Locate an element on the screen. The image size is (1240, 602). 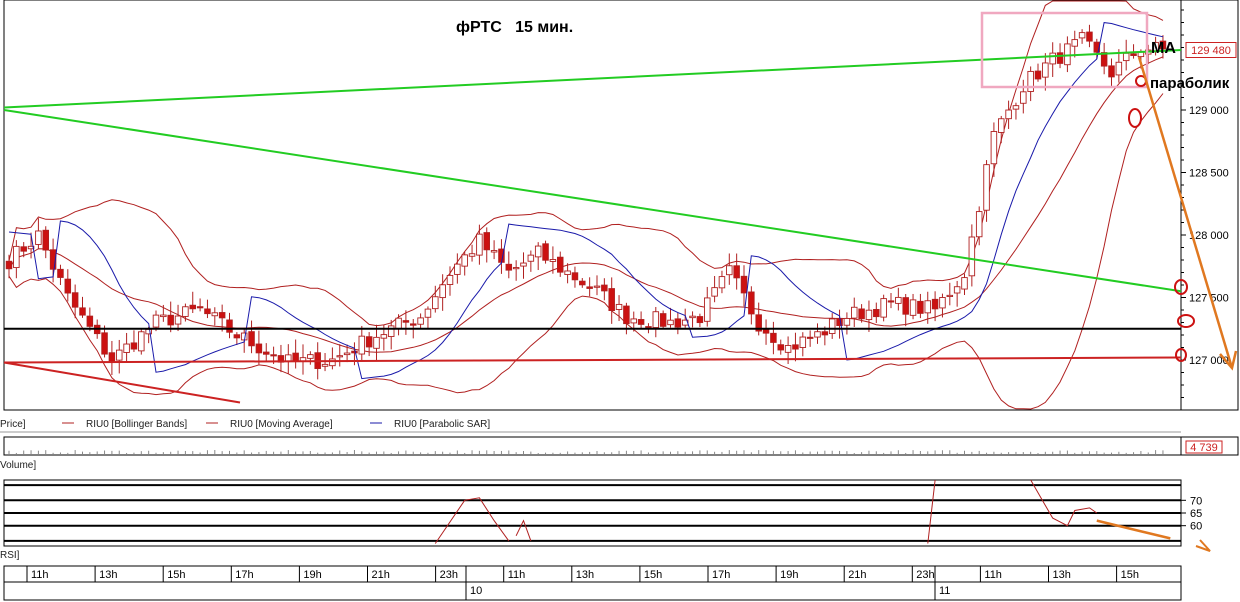
day-label: 10 is located at coordinates (476, 591).